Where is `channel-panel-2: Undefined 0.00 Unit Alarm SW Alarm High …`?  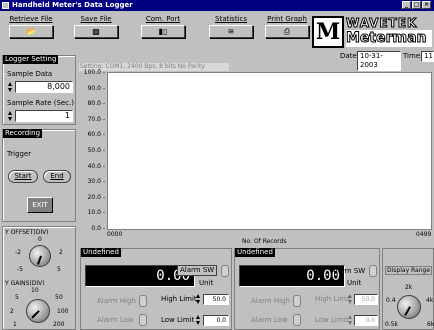 channel-panel-2: Undefined 0.00 Unit Alarm SW Alarm High … is located at coordinates (307, 289).